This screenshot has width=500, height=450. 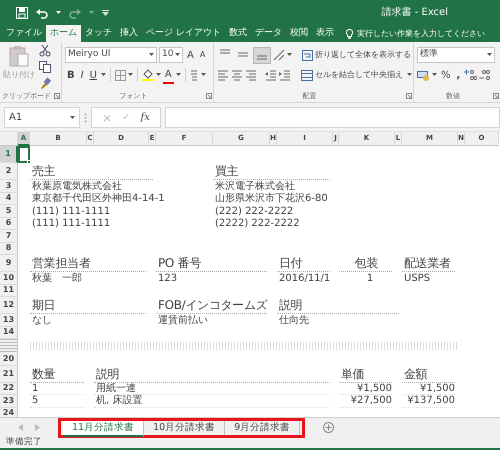 What do you see at coordinates (285, 75) in the screenshot?
I see `increase-indent-icon` at bounding box center [285, 75].